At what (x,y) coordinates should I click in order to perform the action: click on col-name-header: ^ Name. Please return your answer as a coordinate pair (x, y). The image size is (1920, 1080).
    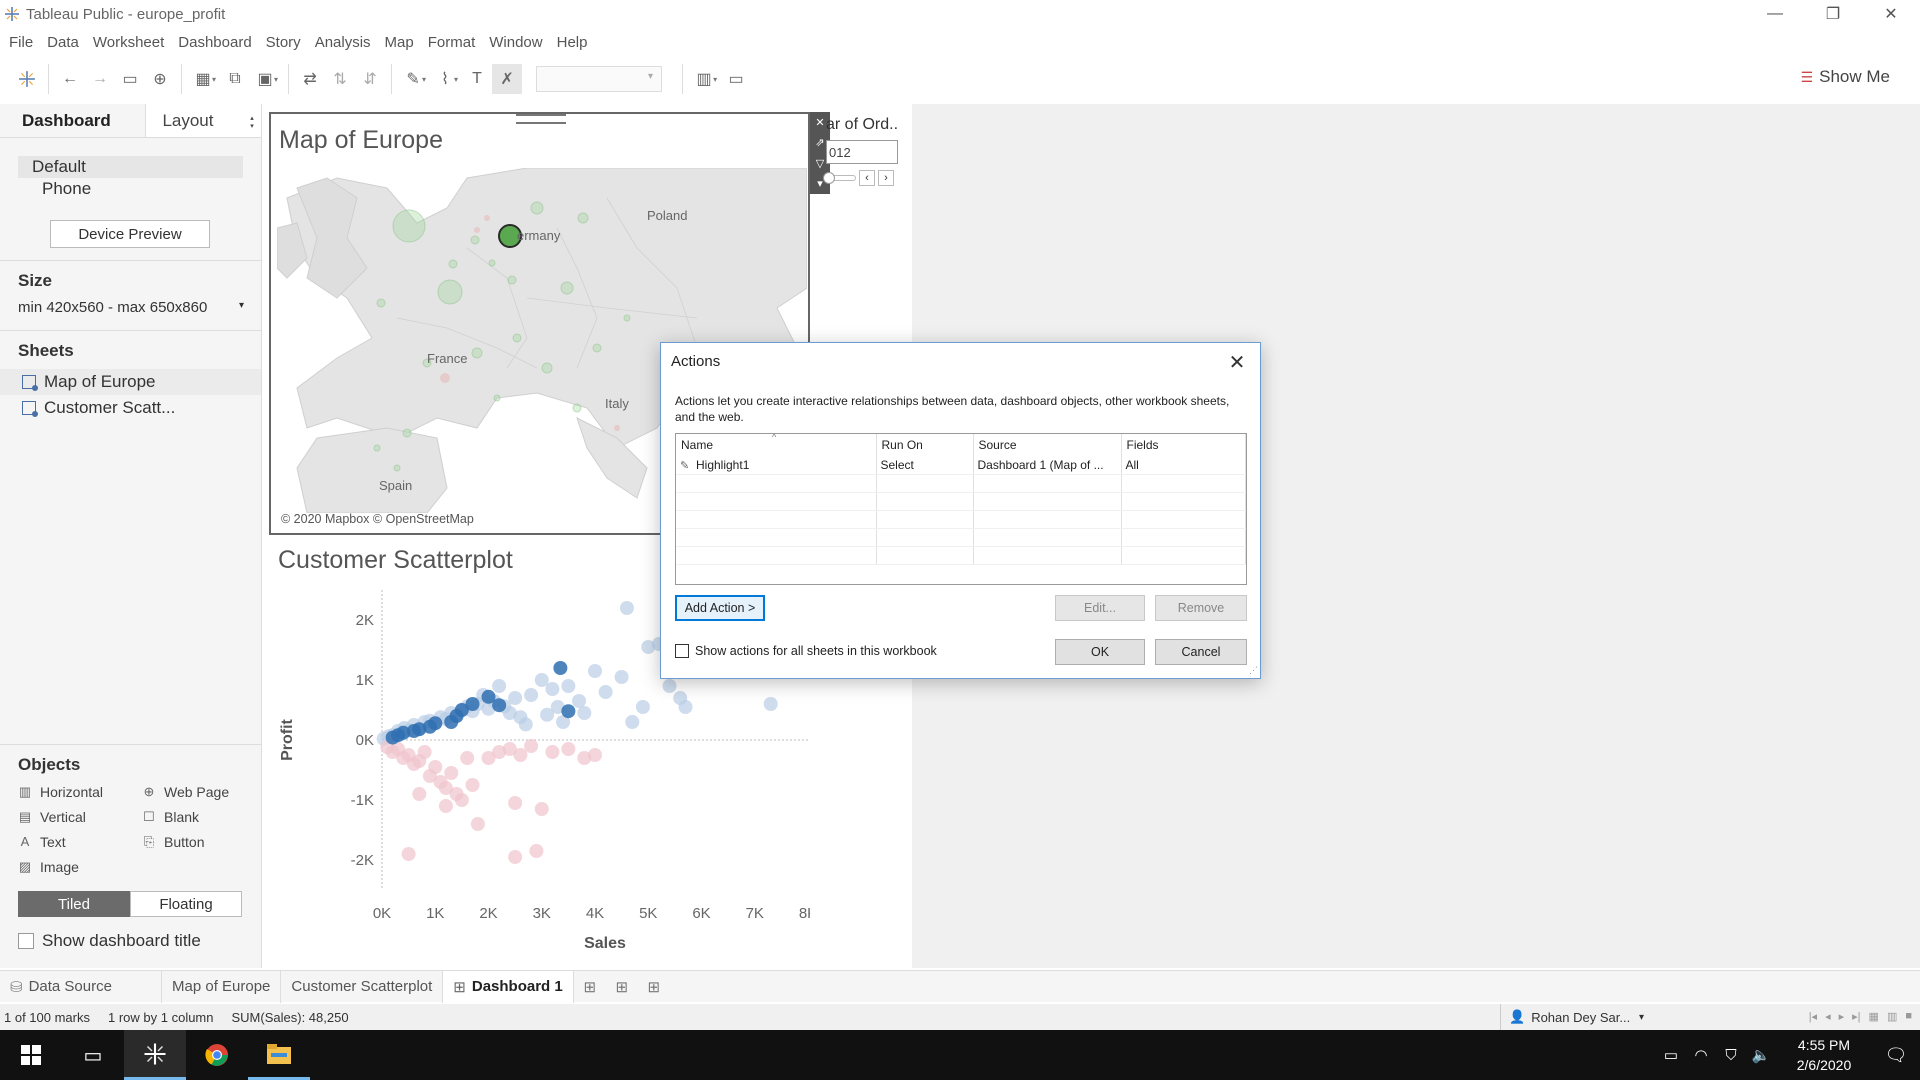
    Looking at the image, I should click on (776, 445).